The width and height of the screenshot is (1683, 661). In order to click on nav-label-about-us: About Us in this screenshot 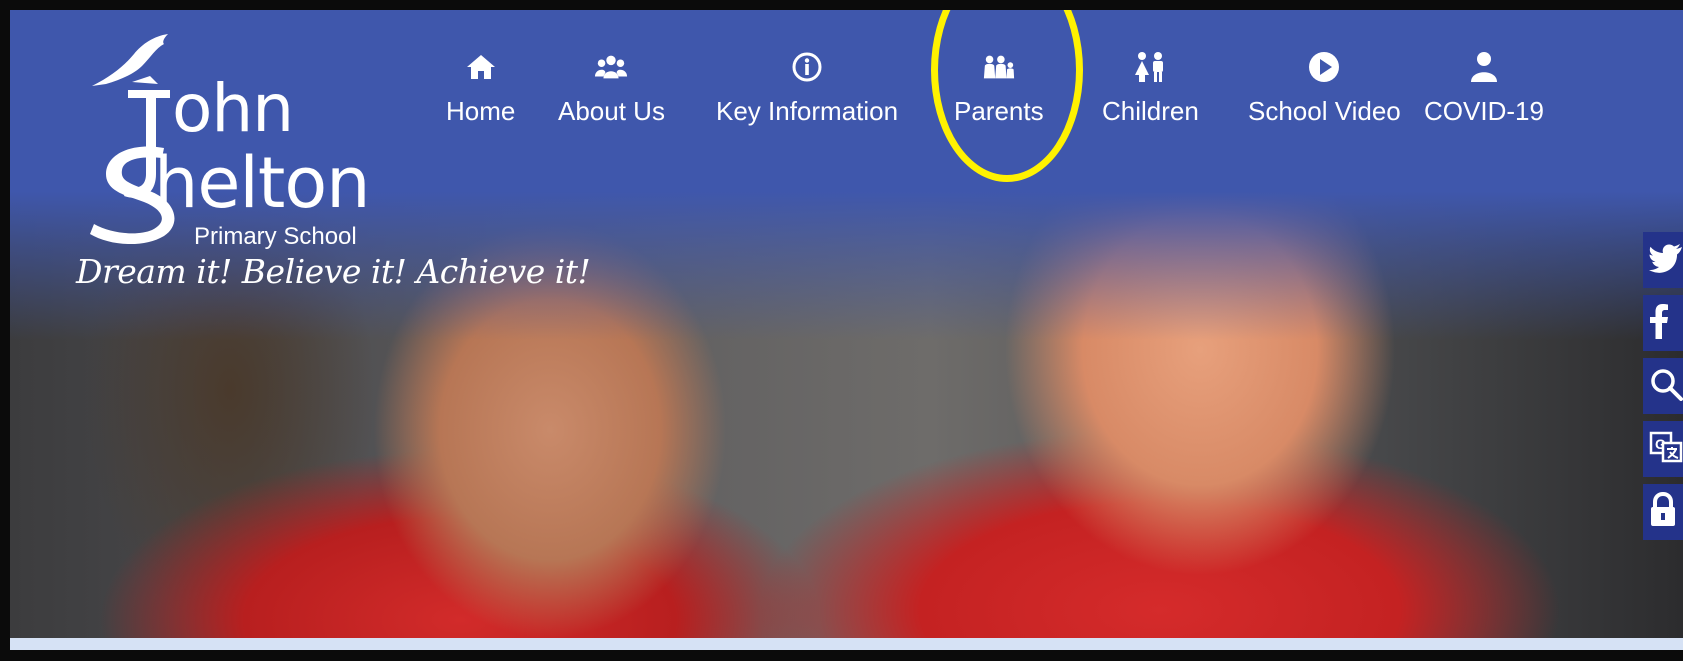, I will do `click(611, 111)`.